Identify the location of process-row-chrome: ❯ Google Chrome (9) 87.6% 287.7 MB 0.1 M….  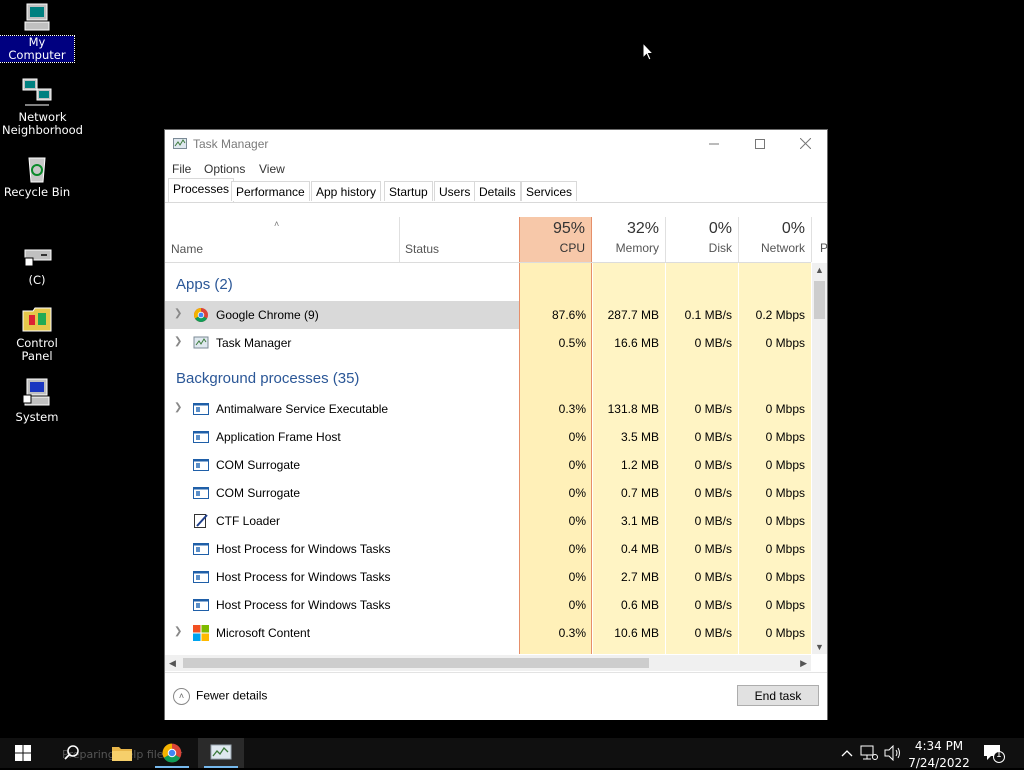
(488, 315).